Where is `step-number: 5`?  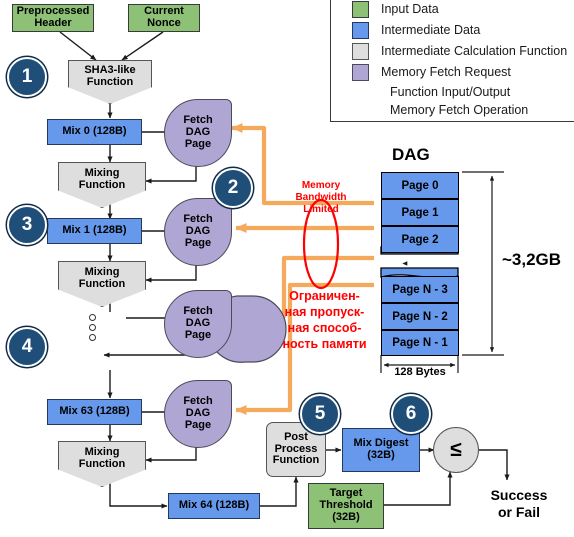
step-number: 5 is located at coordinates (320, 413).